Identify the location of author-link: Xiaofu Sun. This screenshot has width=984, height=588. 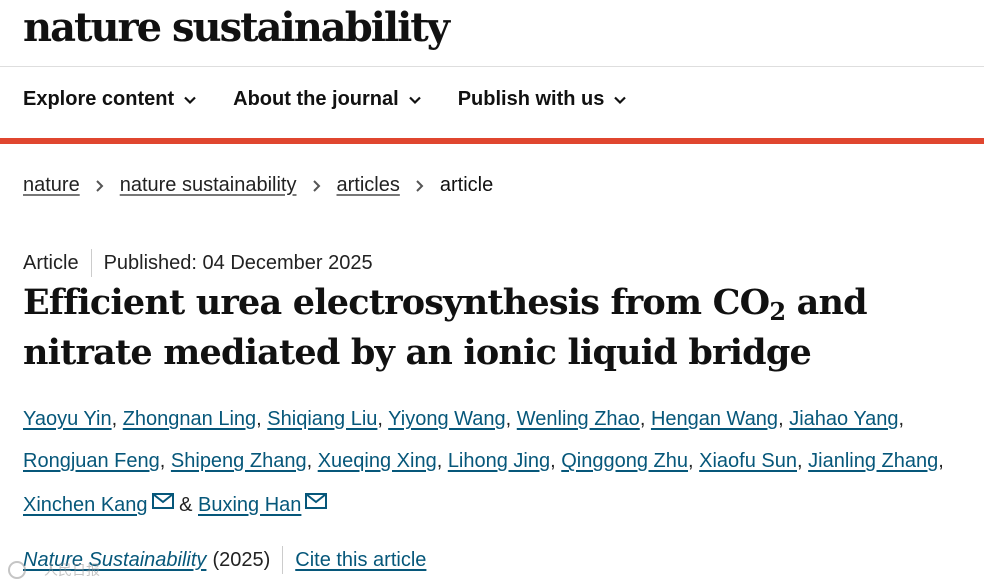
(748, 461).